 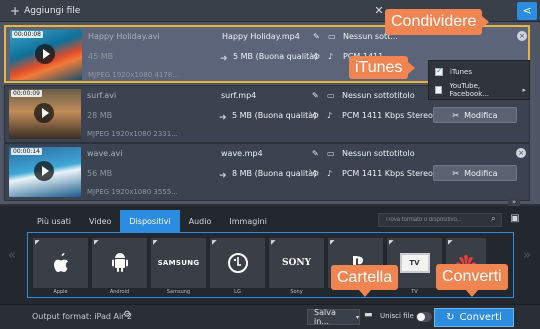 I want to click on share-button: ⋖, so click(x=527, y=11).